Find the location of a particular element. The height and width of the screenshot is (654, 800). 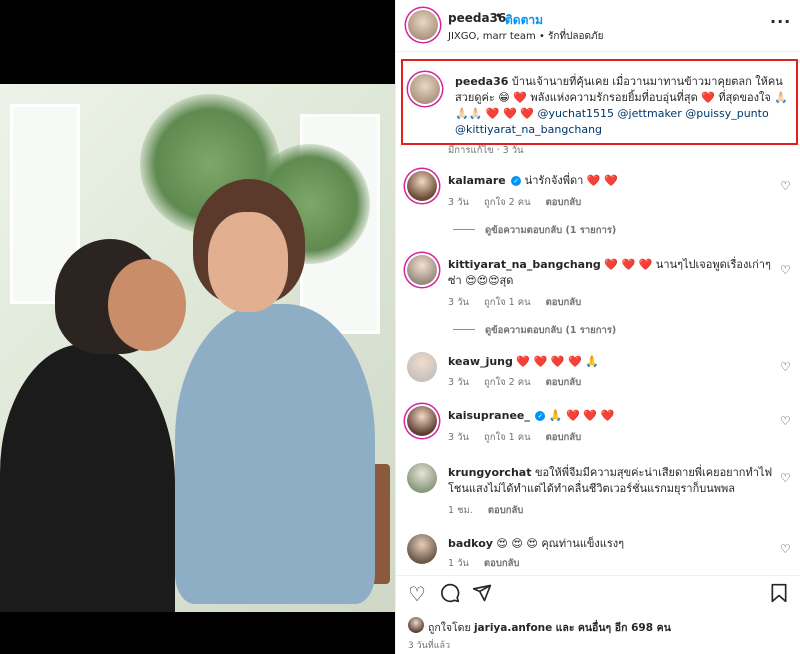

comment-body: ❤️ ❤️ ❤️ ❤️ 🙏 is located at coordinates (557, 361).